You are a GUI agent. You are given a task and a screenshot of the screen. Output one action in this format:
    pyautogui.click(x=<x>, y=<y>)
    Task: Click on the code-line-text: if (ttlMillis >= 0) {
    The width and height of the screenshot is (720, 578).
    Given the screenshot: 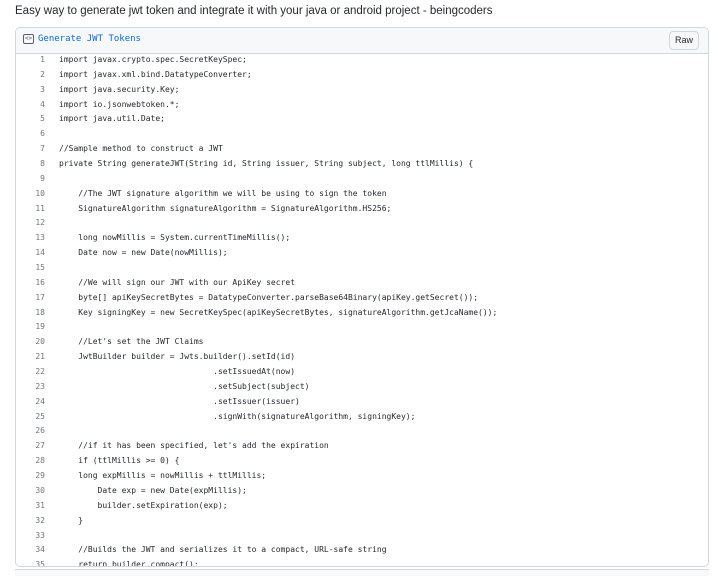 What is the action you would take?
    pyautogui.click(x=119, y=461)
    